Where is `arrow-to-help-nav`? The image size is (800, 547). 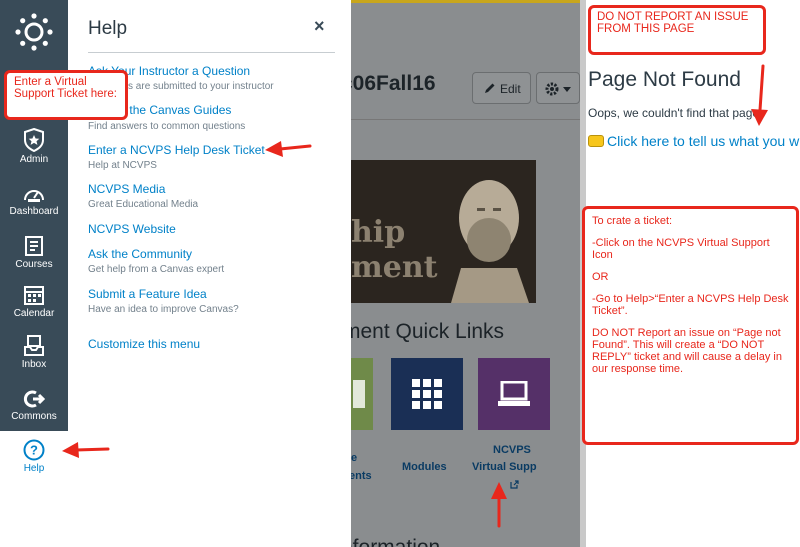 arrow-to-help-nav is located at coordinates (92, 449).